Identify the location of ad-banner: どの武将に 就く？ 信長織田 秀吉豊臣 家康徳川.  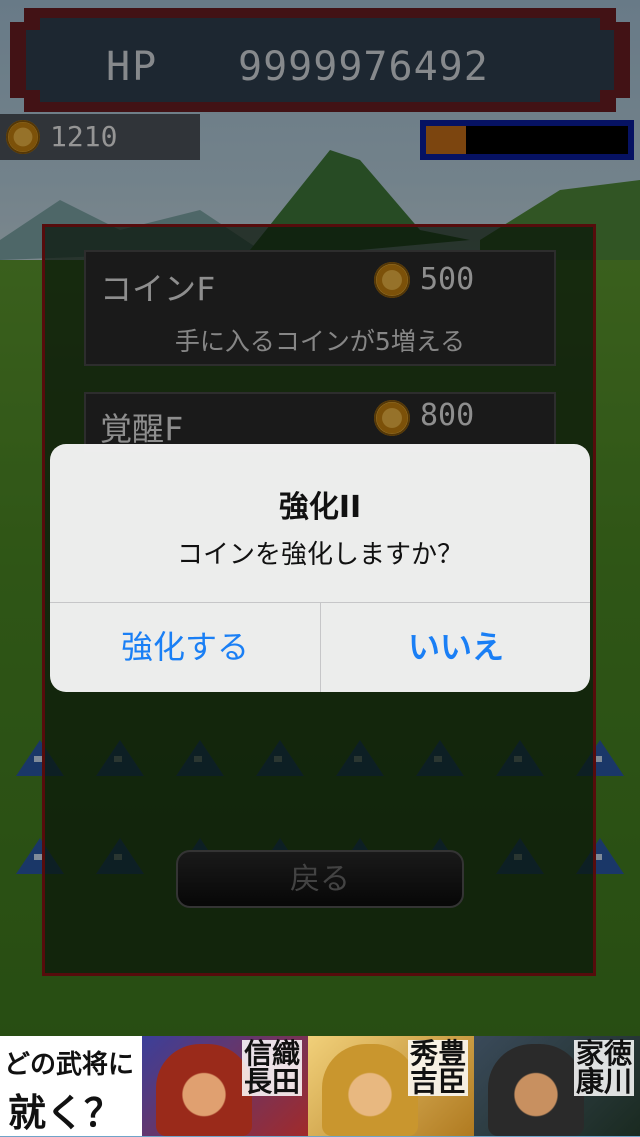
(320, 1086).